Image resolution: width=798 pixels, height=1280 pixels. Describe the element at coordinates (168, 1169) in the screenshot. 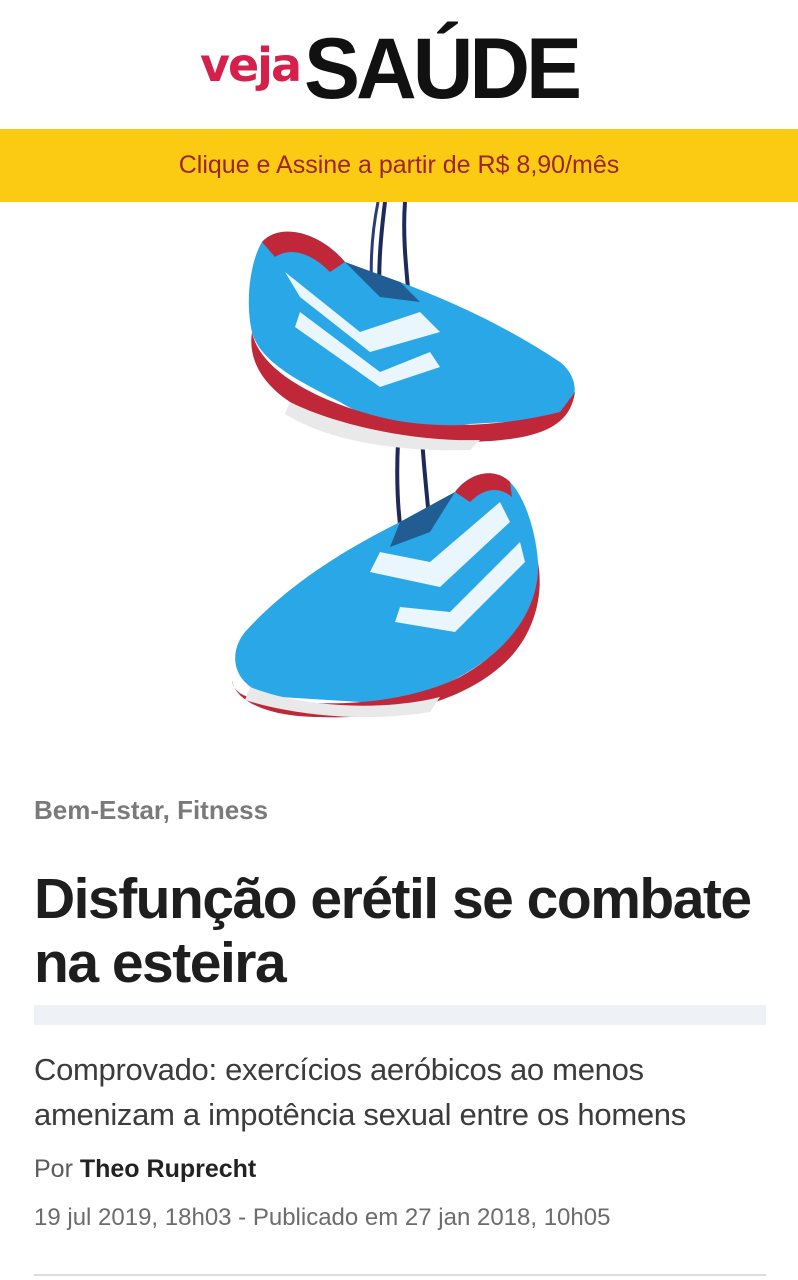

I see `author-name: Theo Ruprecht` at that location.